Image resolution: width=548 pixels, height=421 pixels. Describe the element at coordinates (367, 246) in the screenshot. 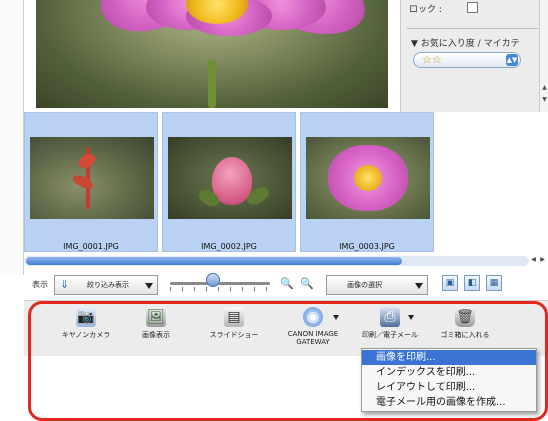

I see `thumbnail-filename: IMG_0003.JPG` at that location.